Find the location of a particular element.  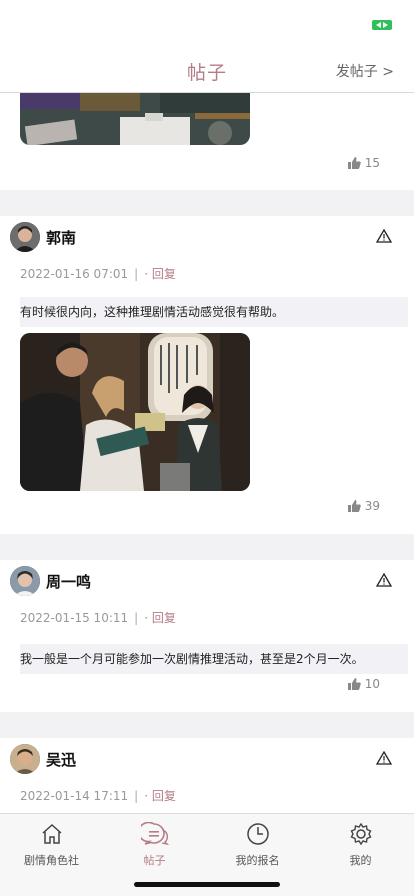

author-name: 周一鸣 is located at coordinates (68, 581).